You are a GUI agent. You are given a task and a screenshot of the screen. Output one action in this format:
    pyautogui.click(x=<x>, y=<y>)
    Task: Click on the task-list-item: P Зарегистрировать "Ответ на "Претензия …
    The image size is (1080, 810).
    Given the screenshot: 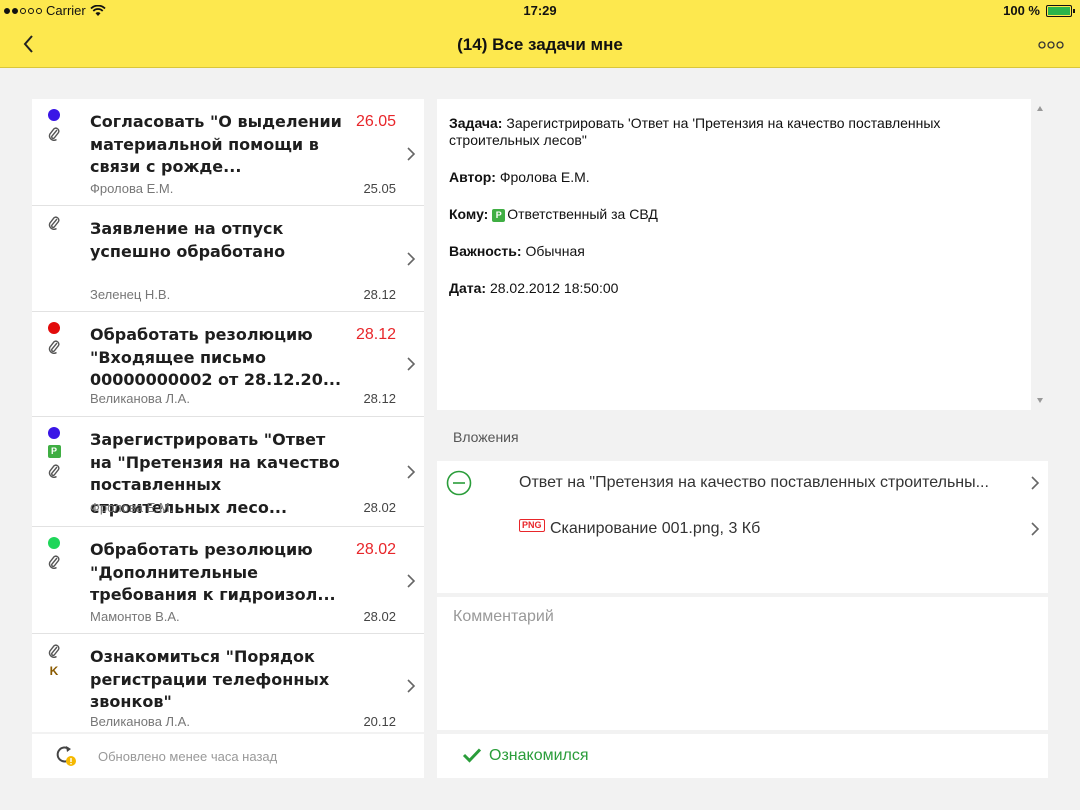 What is the action you would take?
    pyautogui.click(x=228, y=472)
    